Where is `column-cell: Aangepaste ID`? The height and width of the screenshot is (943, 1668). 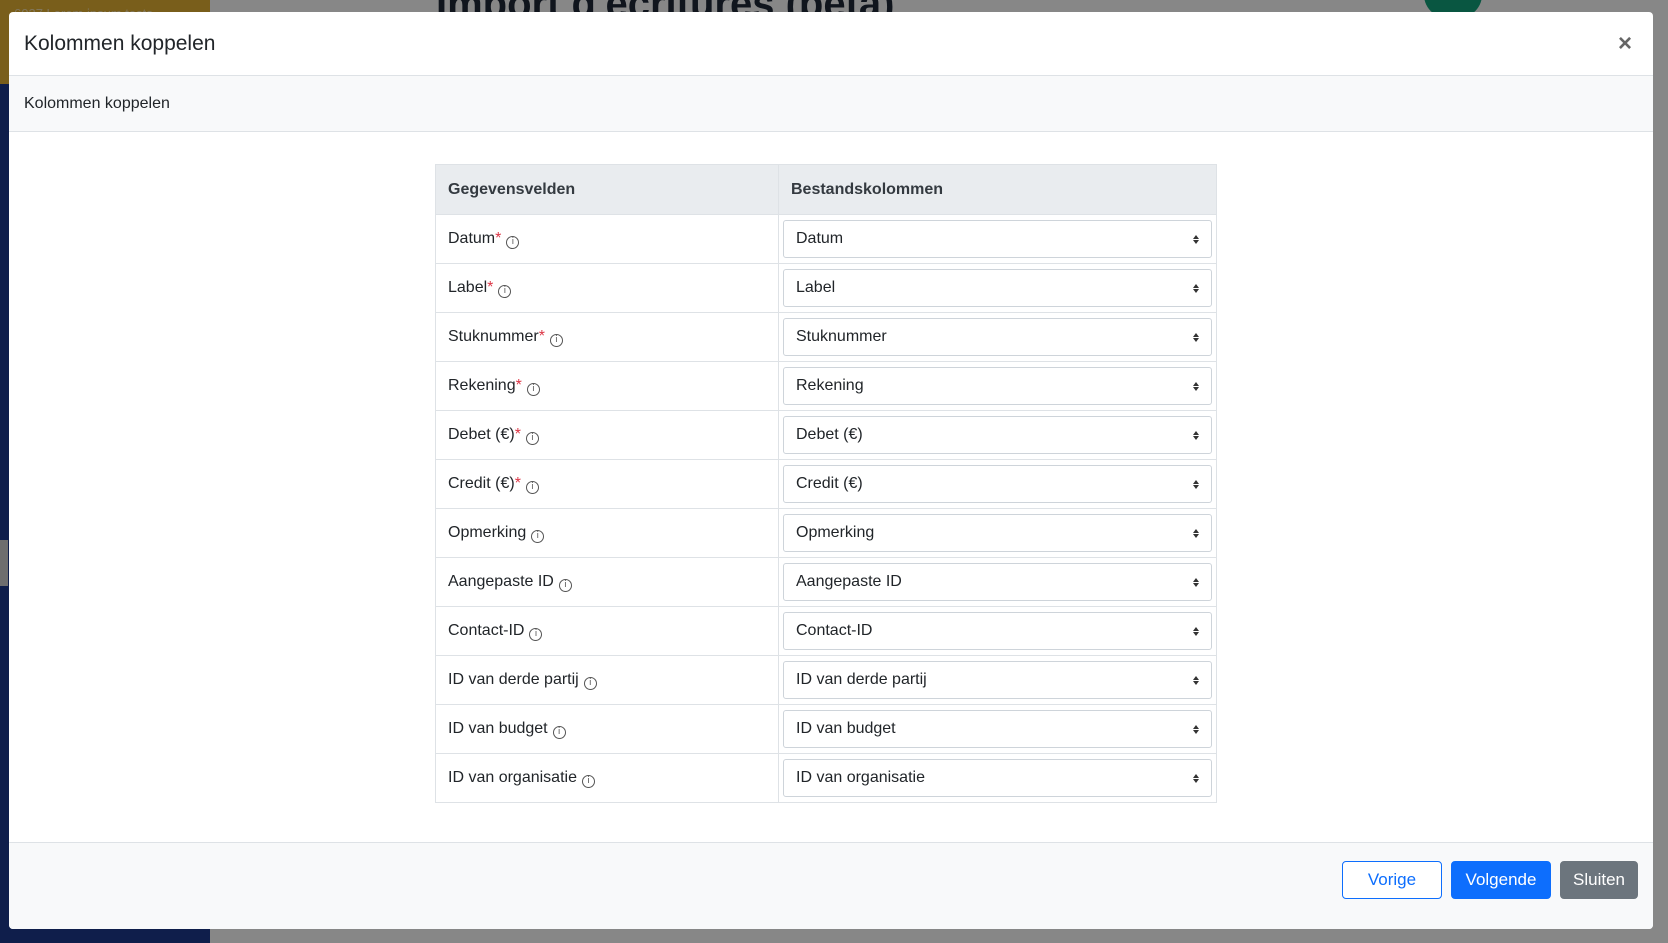 column-cell: Aangepaste ID is located at coordinates (997, 582).